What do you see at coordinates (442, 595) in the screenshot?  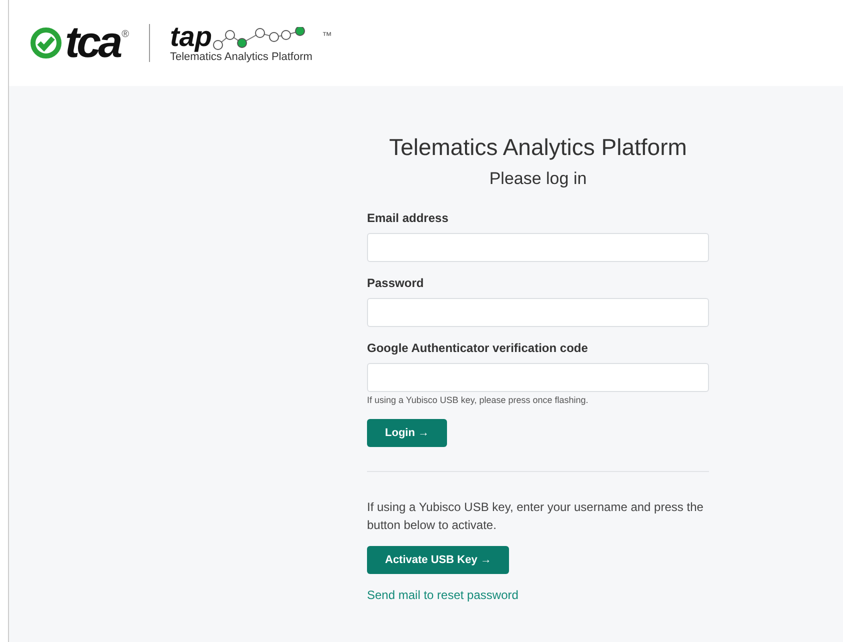 I see `reset-password-link: Send mail to reset password` at bounding box center [442, 595].